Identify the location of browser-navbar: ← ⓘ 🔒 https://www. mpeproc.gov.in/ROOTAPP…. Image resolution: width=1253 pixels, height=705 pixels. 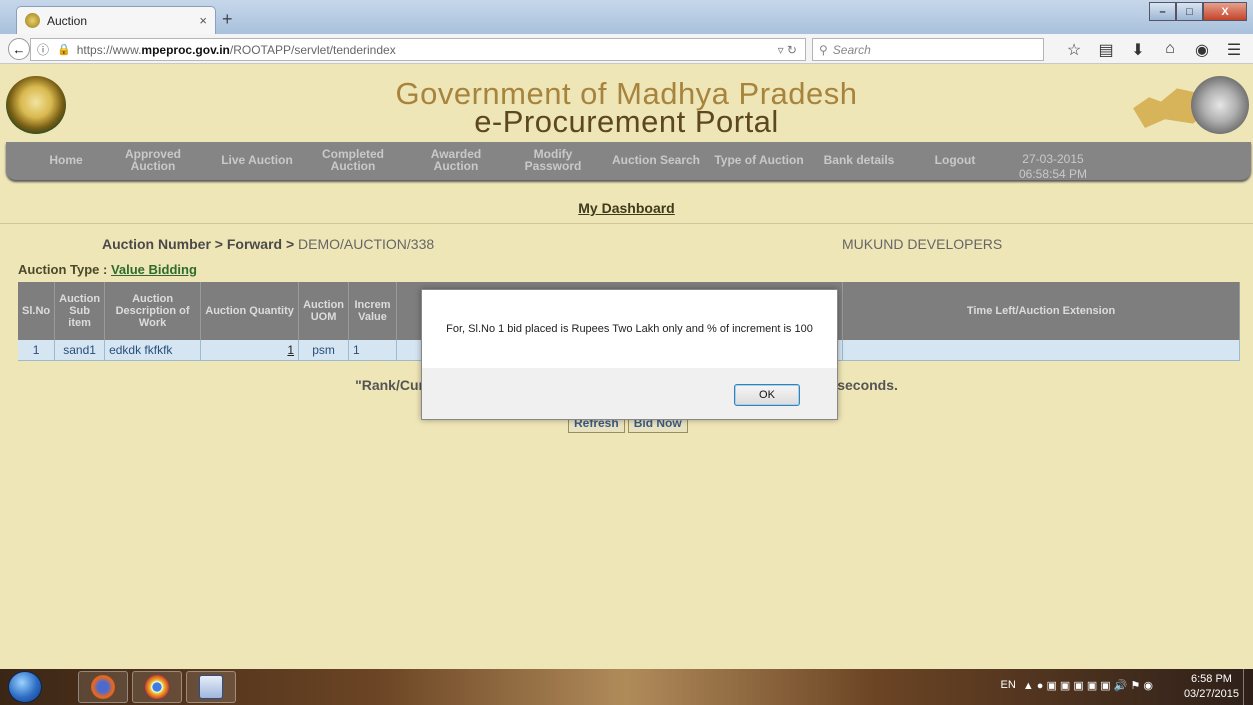
(626, 49).